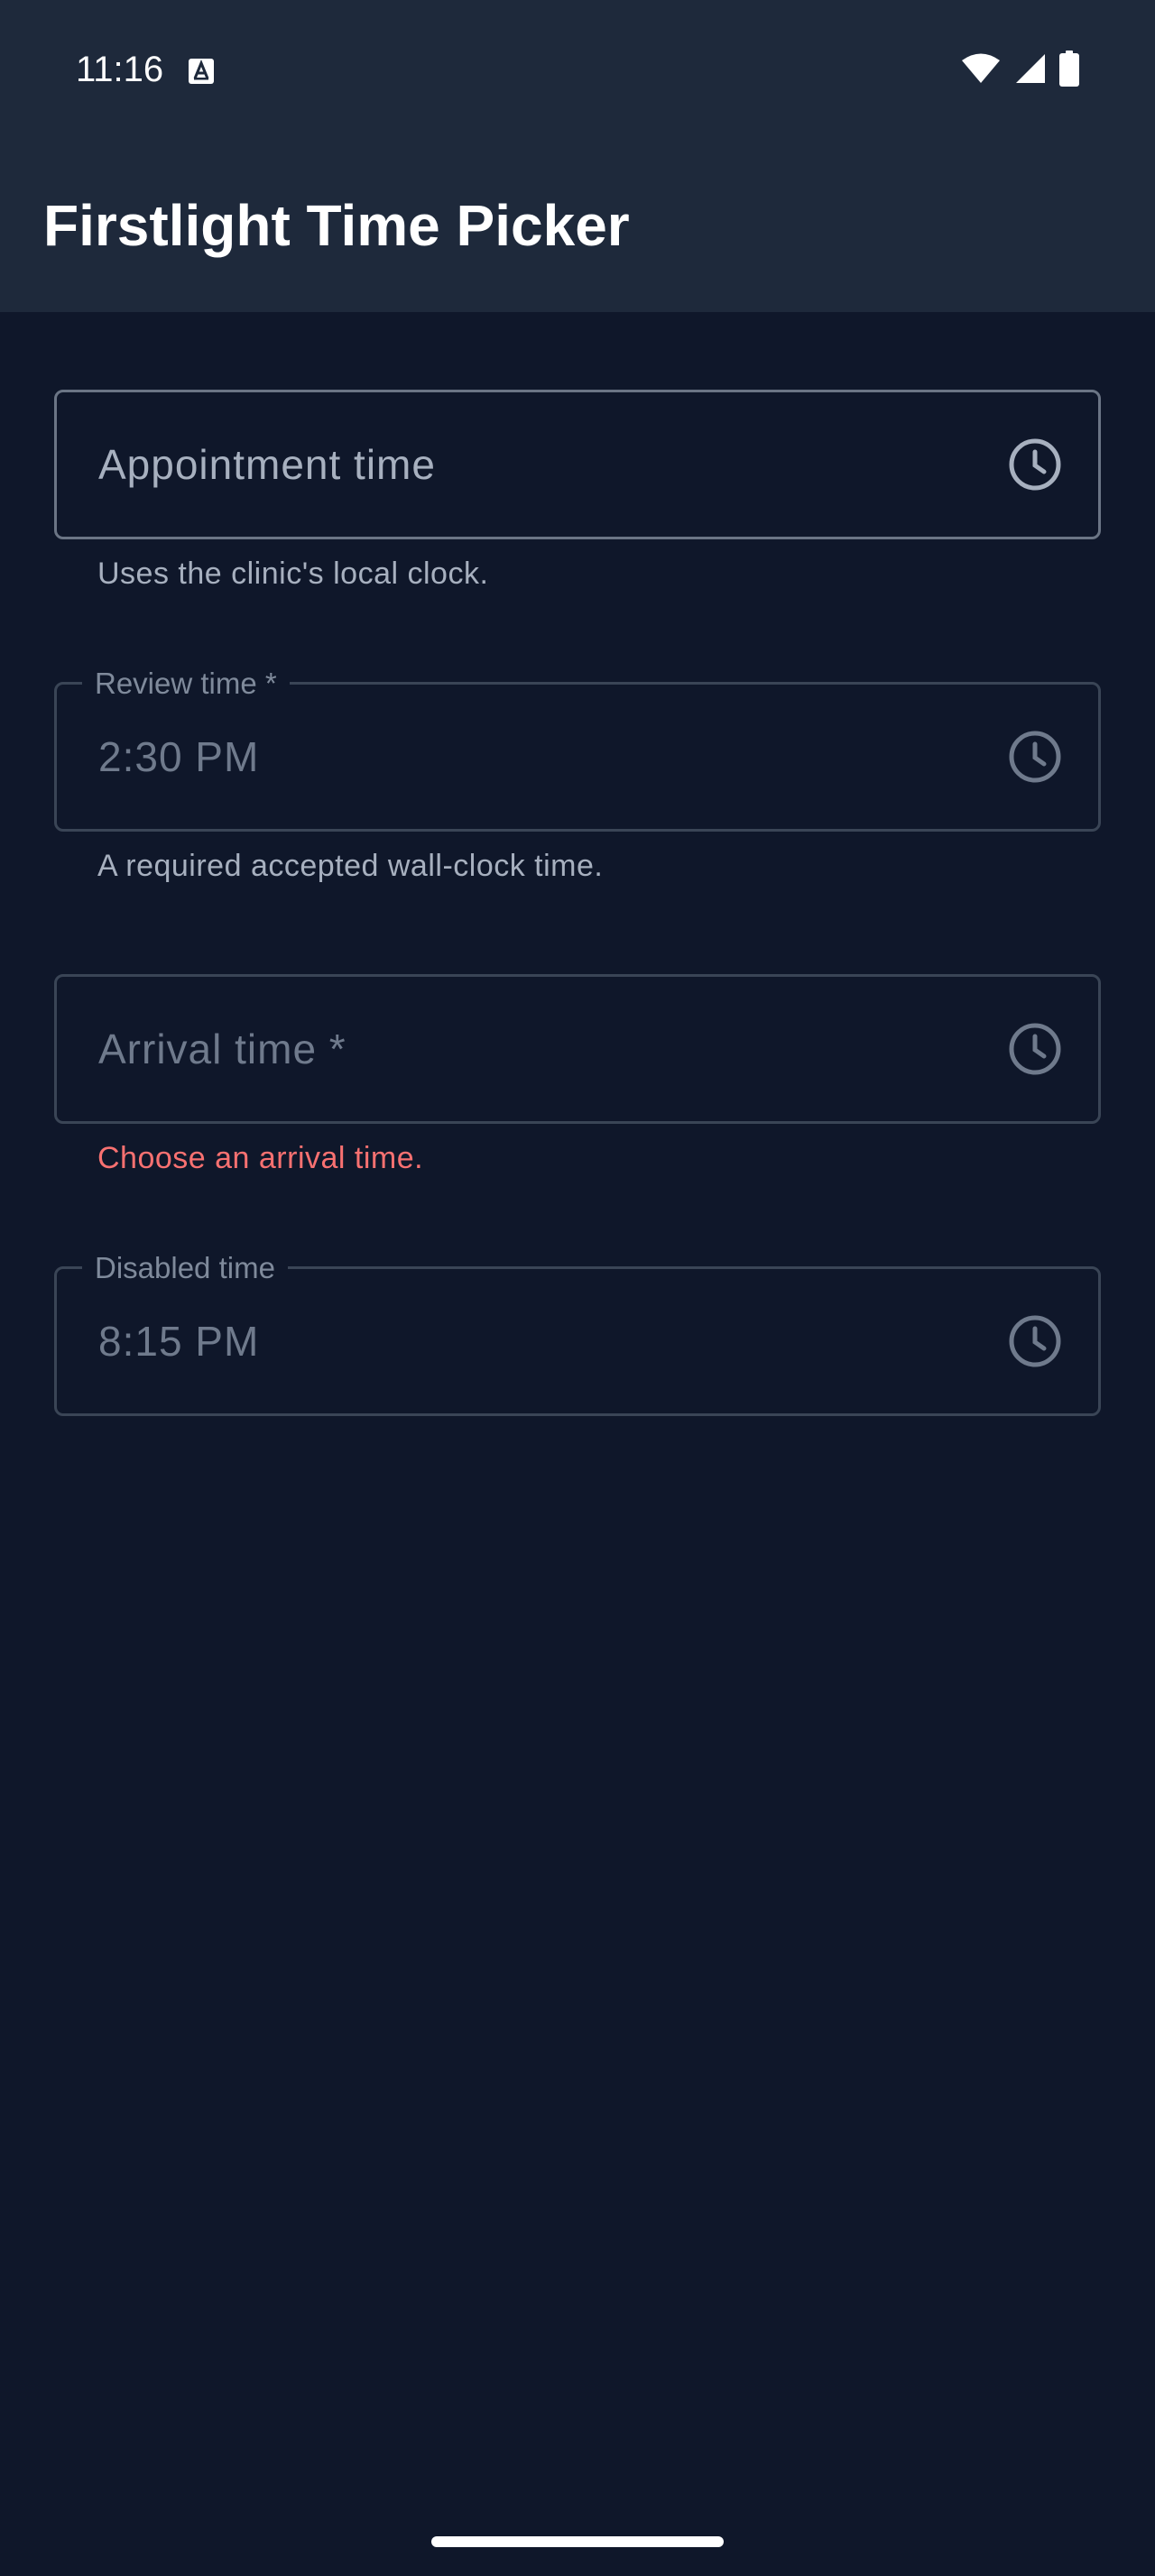  What do you see at coordinates (1069, 69) in the screenshot?
I see `battery-icon` at bounding box center [1069, 69].